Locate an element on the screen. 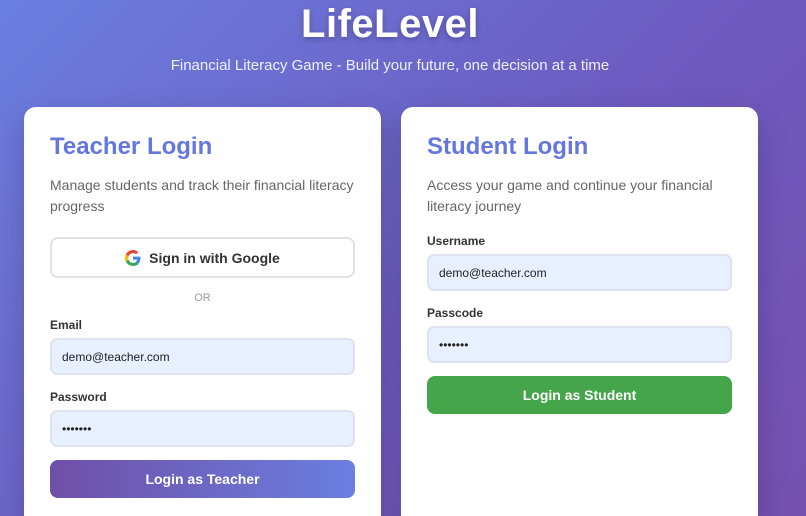 The height and width of the screenshot is (516, 806). teacher-login-title: Teacher Login is located at coordinates (131, 146).